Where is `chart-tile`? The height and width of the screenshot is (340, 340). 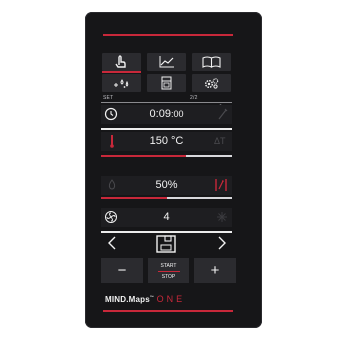
chart-tile is located at coordinates (166, 62).